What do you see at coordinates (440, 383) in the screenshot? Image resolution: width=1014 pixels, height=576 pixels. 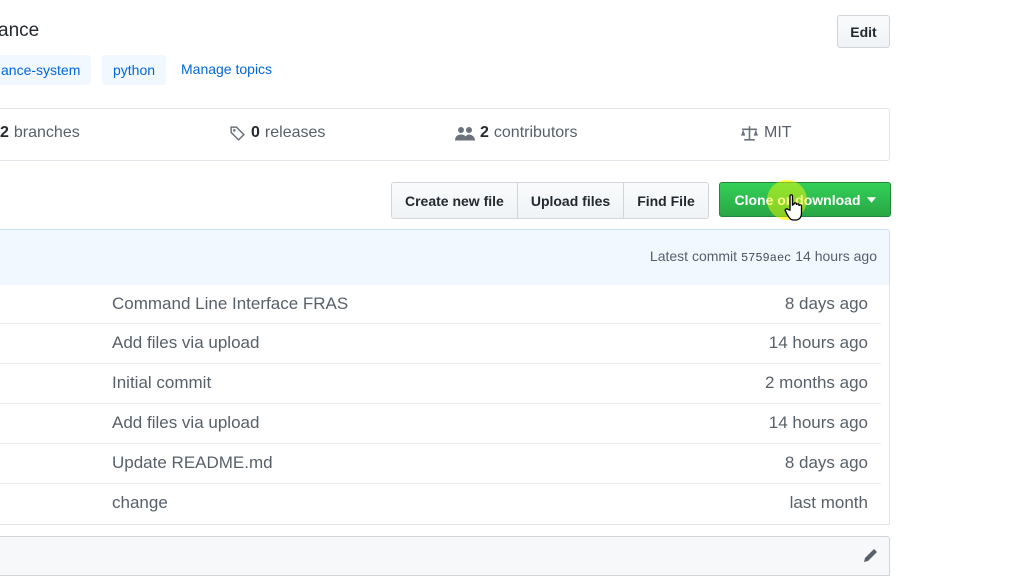 I see `table-row: Initial commit 2 months ago` at bounding box center [440, 383].